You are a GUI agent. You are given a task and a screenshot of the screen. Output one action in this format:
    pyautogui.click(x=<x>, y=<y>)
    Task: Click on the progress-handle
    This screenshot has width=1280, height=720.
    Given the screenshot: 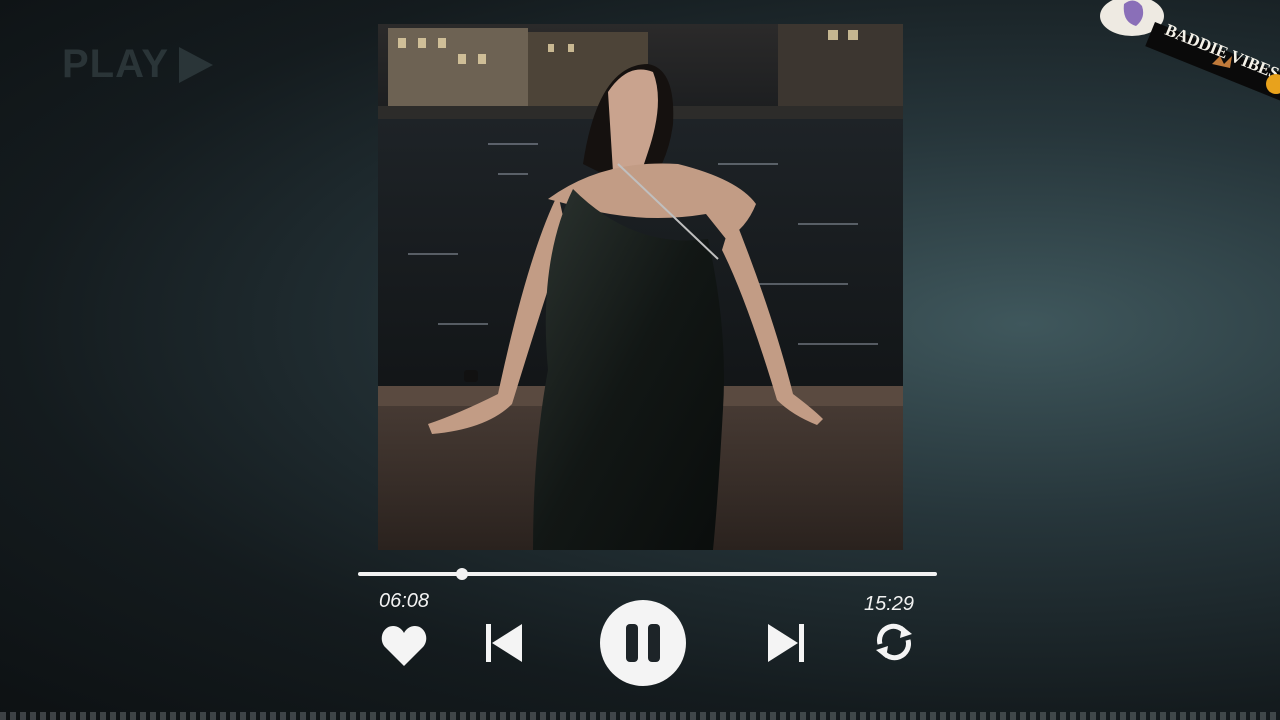 What is the action you would take?
    pyautogui.click(x=462, y=574)
    